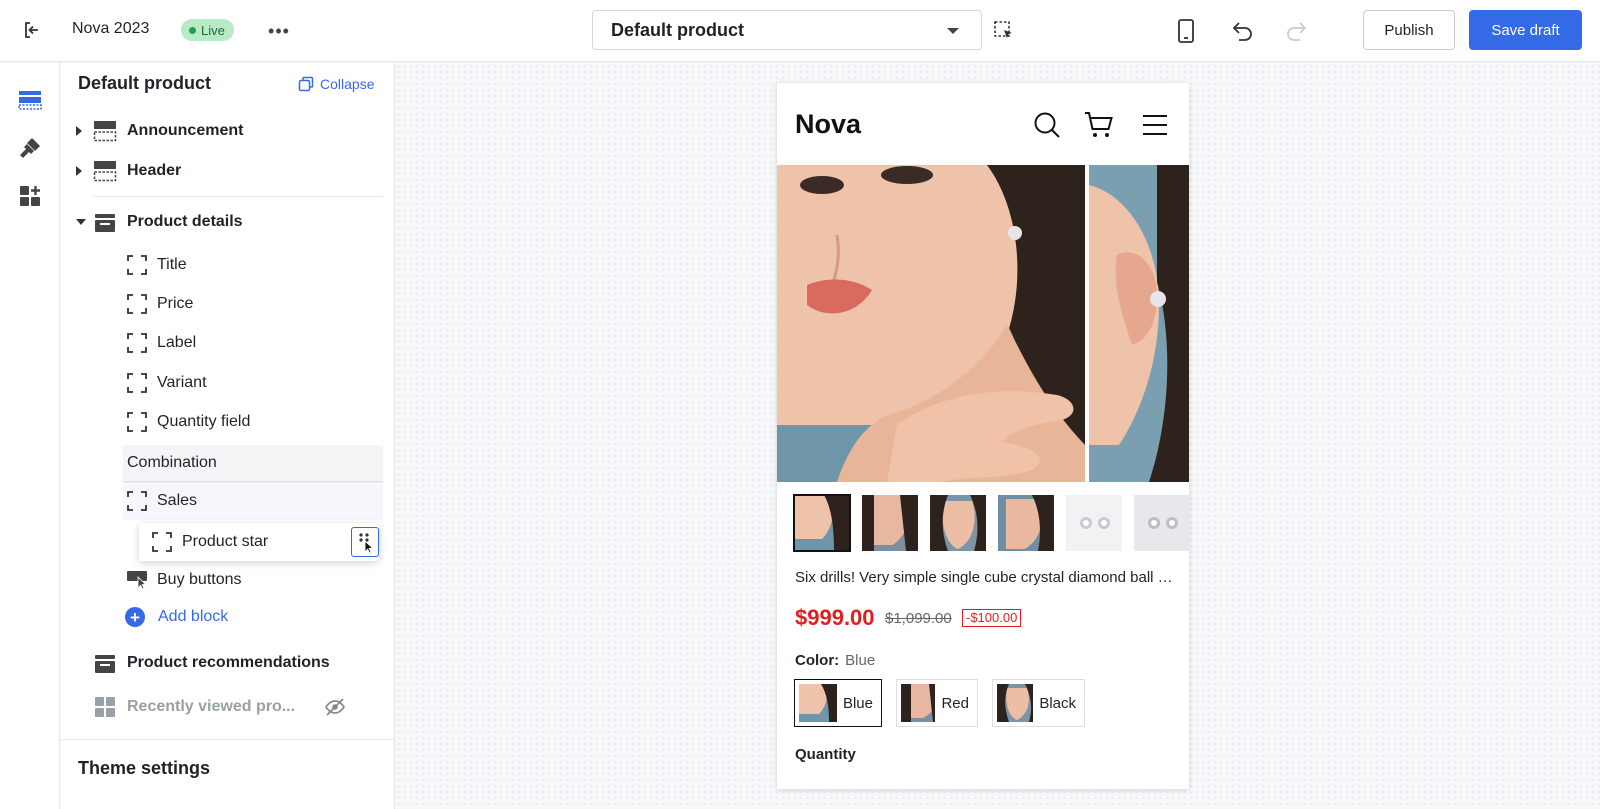 This screenshot has height=809, width=1600. I want to click on collapse-label: Collapse, so click(347, 84).